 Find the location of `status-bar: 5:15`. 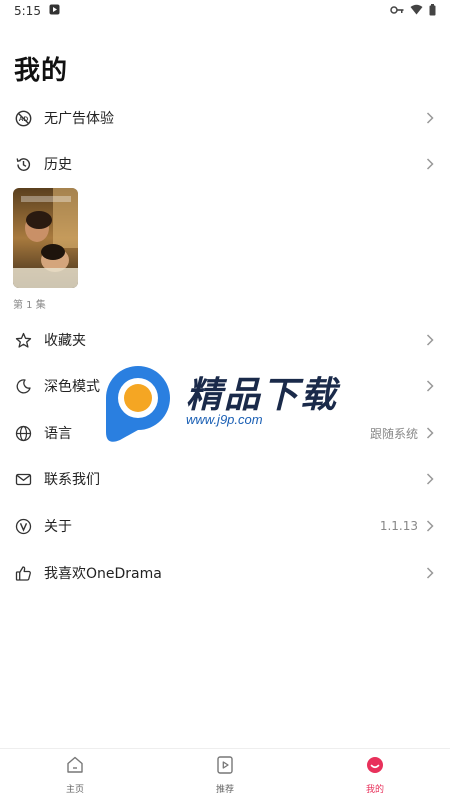

status-bar: 5:15 is located at coordinates (225, 11).